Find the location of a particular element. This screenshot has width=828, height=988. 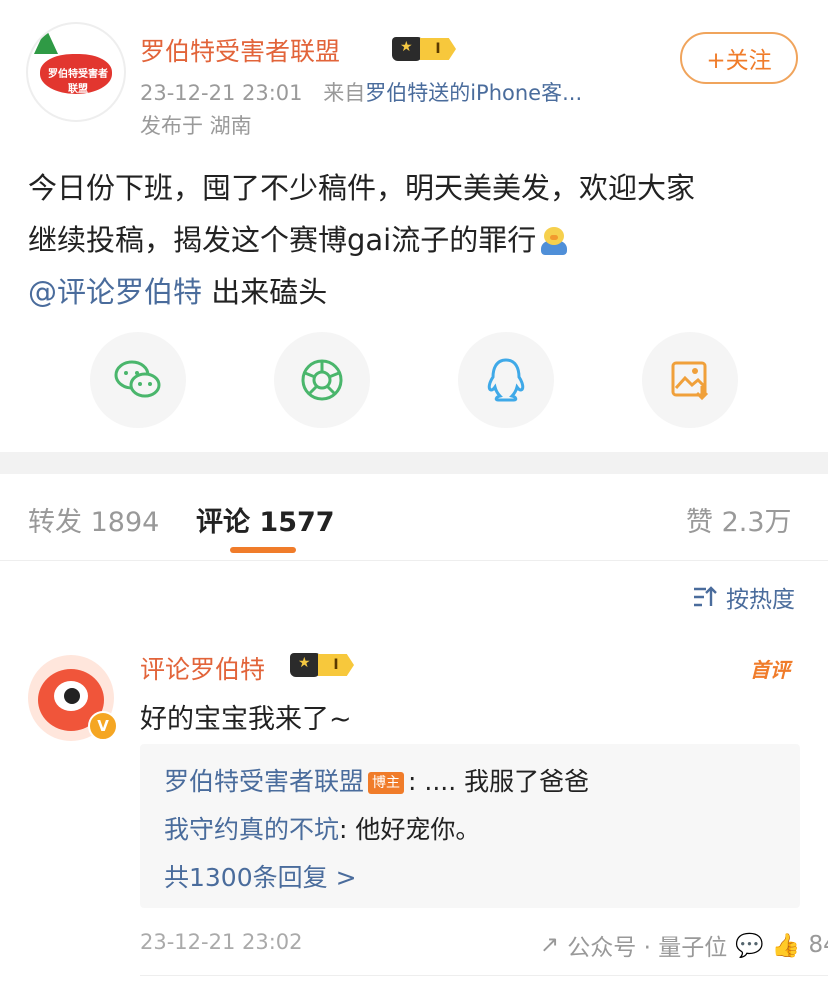

tab-repost-count: 1894 is located at coordinates (125, 522).